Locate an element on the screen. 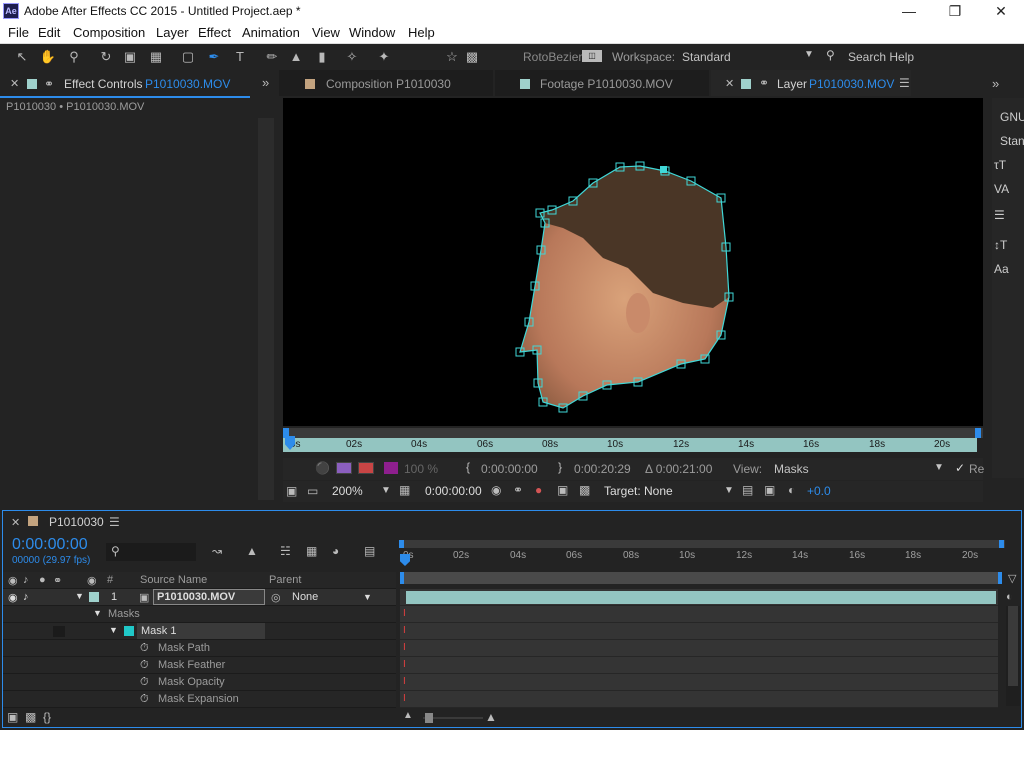 Image resolution: width=1024 pixels, height=768 pixels. graph-editor-icon: ▤ is located at coordinates (369, 551).